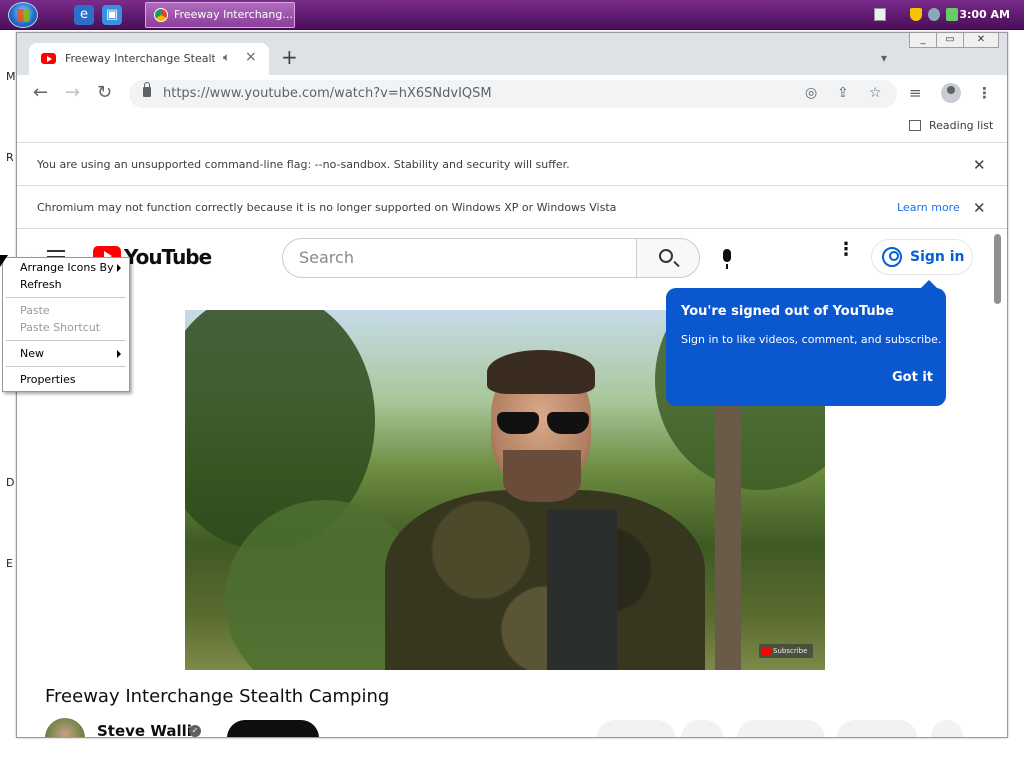 This screenshot has width=1024, height=768. What do you see at coordinates (545, 423) in the screenshot?
I see `sunglasses` at bounding box center [545, 423].